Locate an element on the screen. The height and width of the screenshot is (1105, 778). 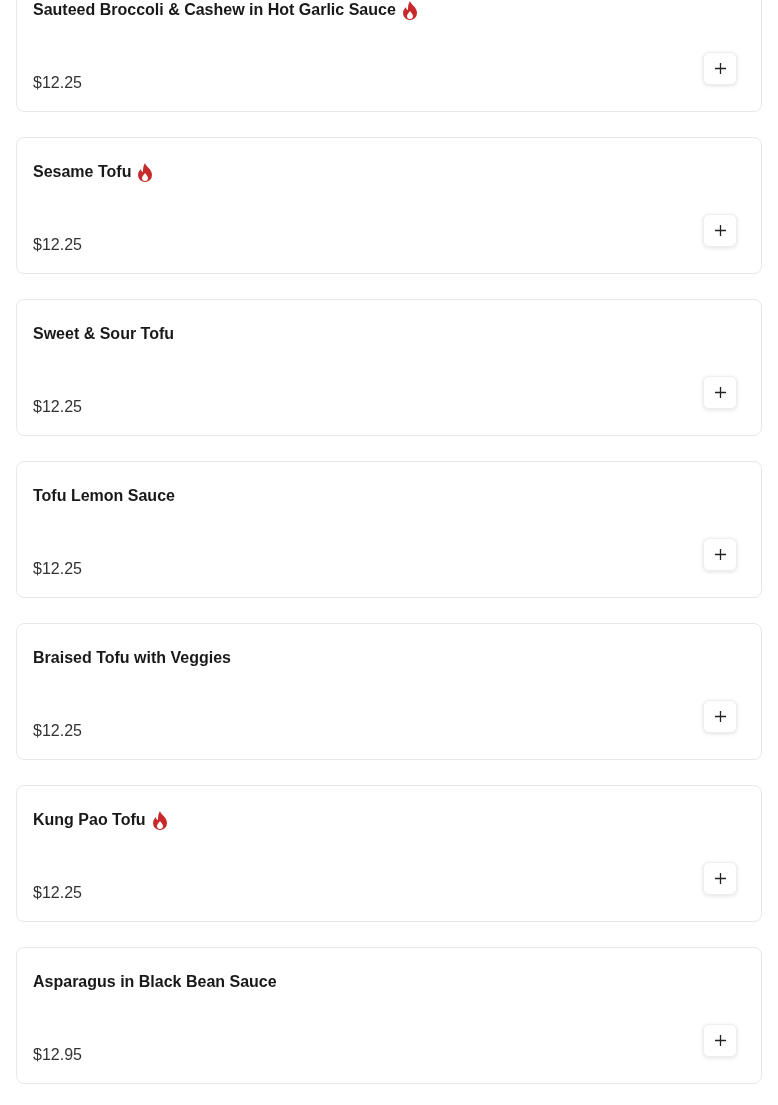
dish-name: Asparagus in Black Bean Sauce is located at coordinates (155, 982).